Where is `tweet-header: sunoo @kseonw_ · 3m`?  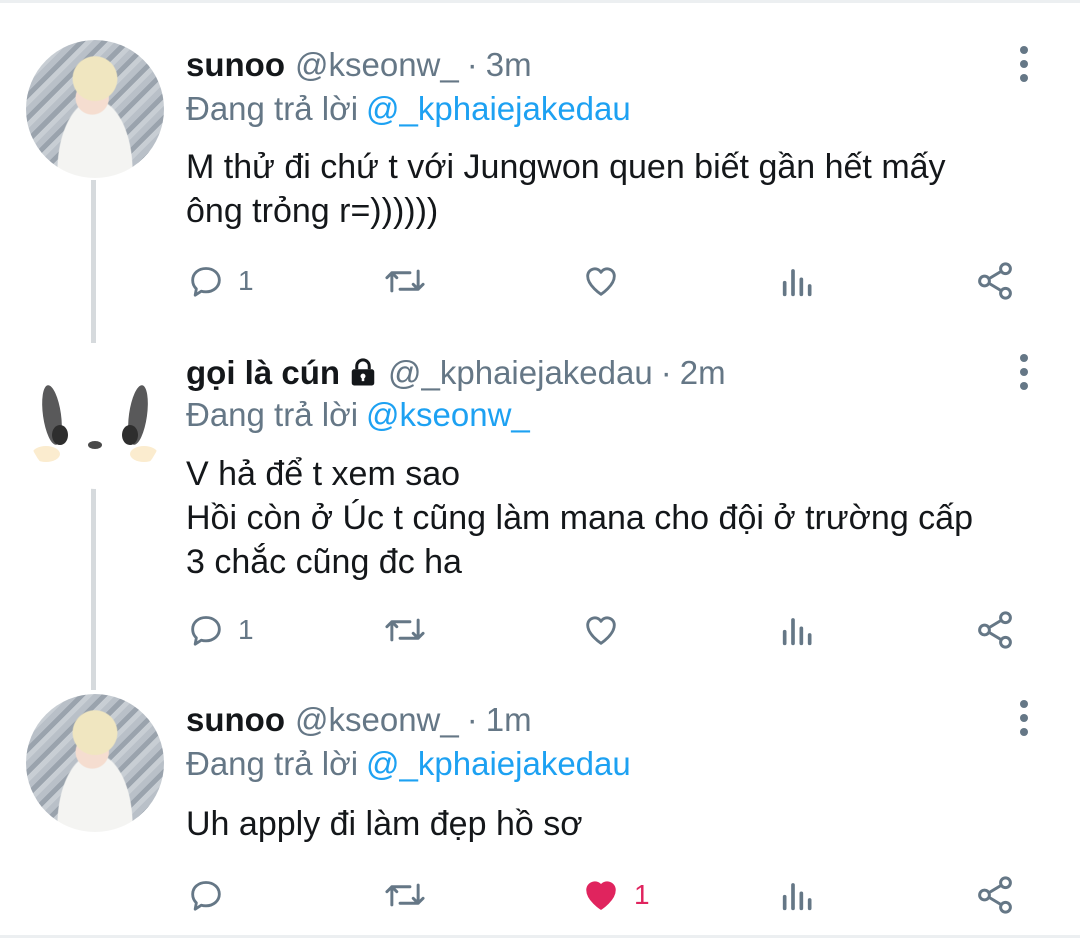
tweet-header: sunoo @kseonw_ · 3m is located at coordinates (359, 65).